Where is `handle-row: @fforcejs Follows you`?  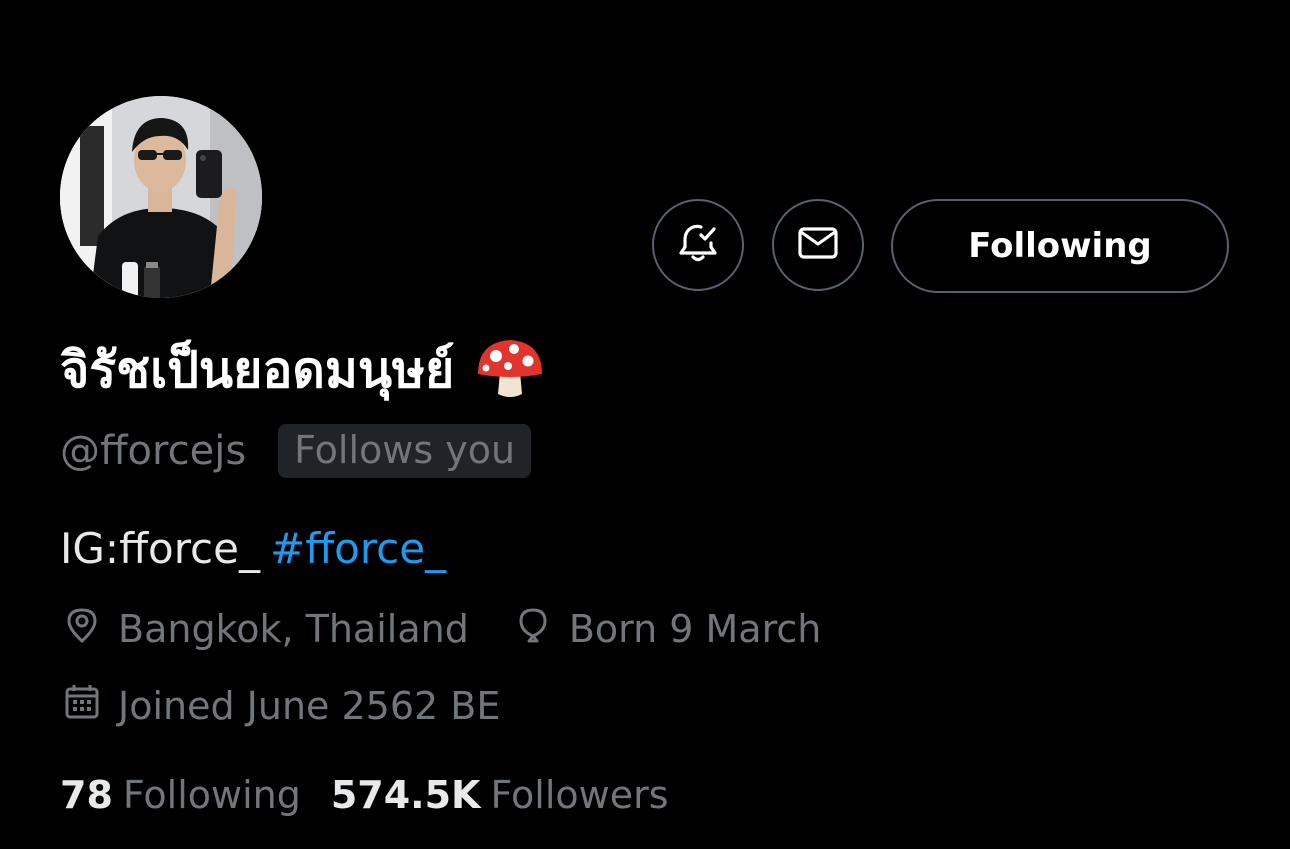 handle-row: @fforcejs Follows you is located at coordinates (296, 451).